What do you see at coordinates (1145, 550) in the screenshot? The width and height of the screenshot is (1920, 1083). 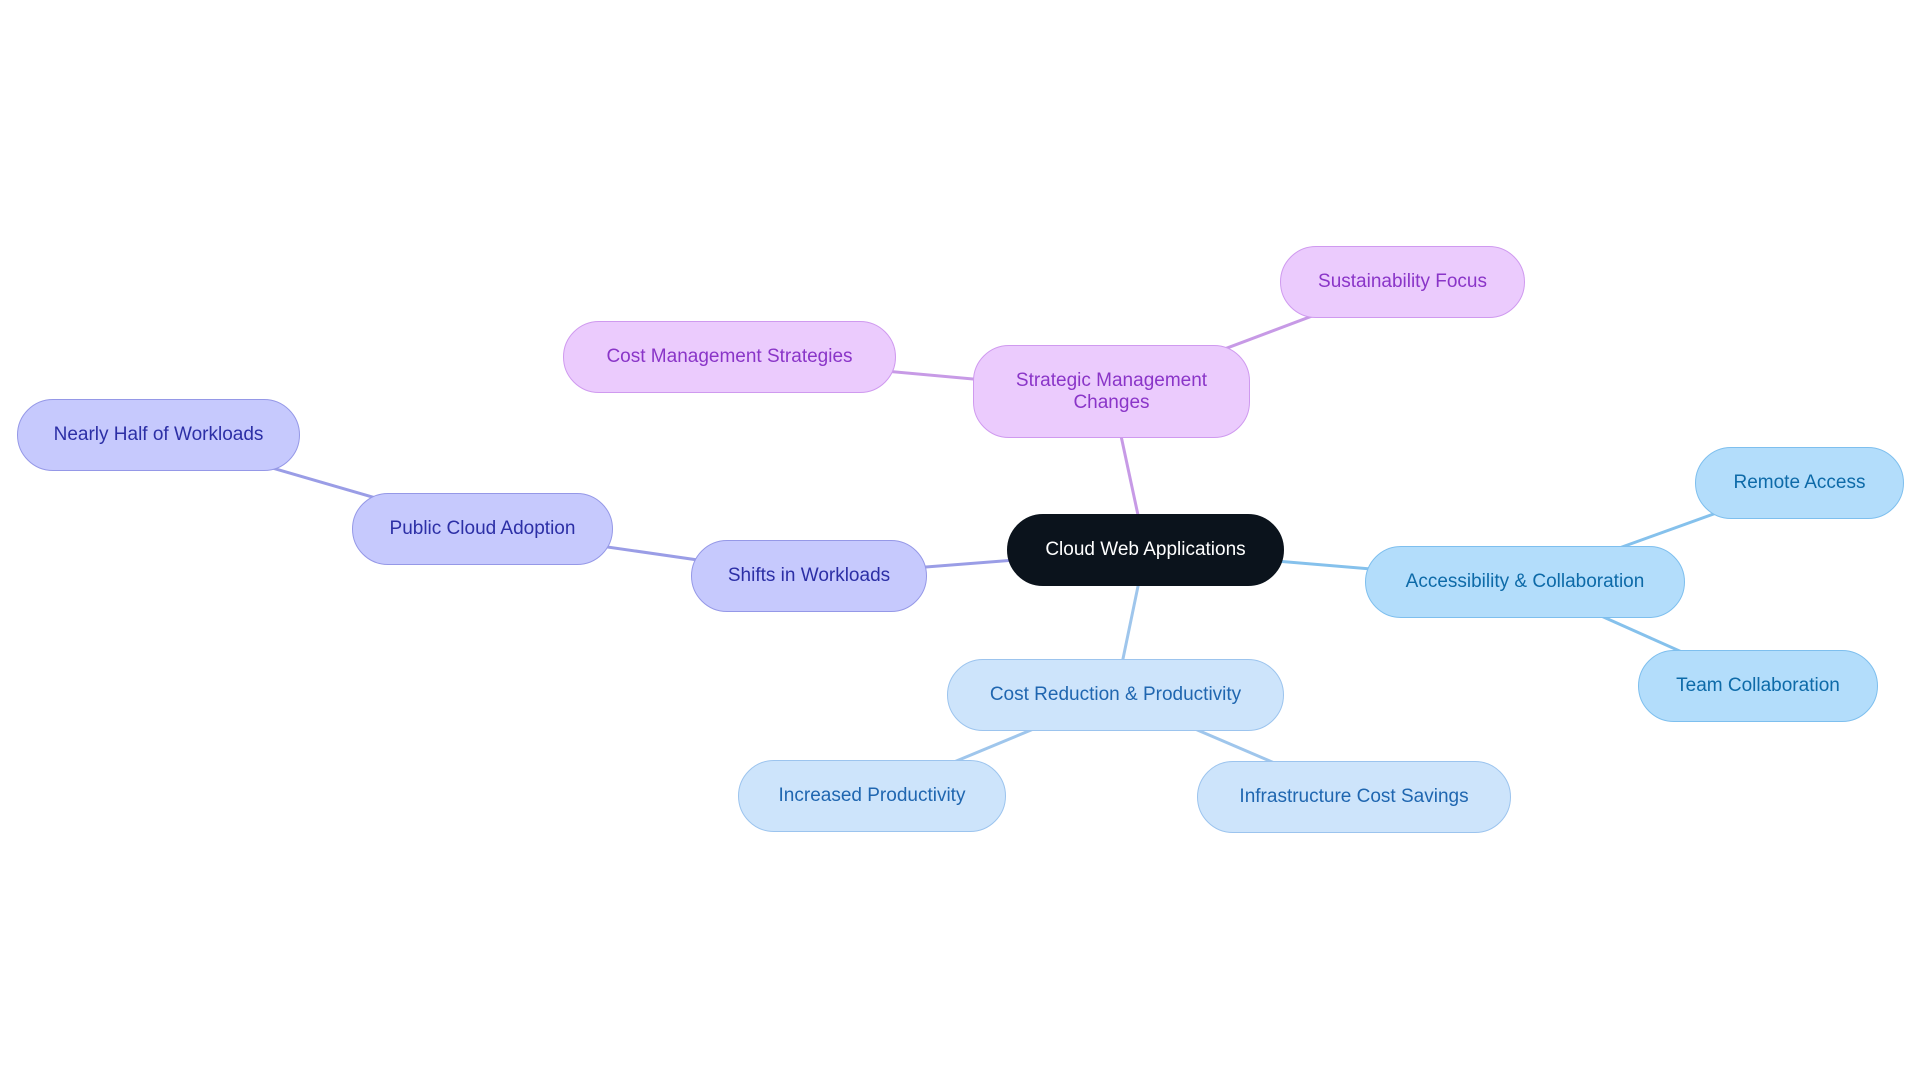 I see `node-root: Cloud Web Applications` at bounding box center [1145, 550].